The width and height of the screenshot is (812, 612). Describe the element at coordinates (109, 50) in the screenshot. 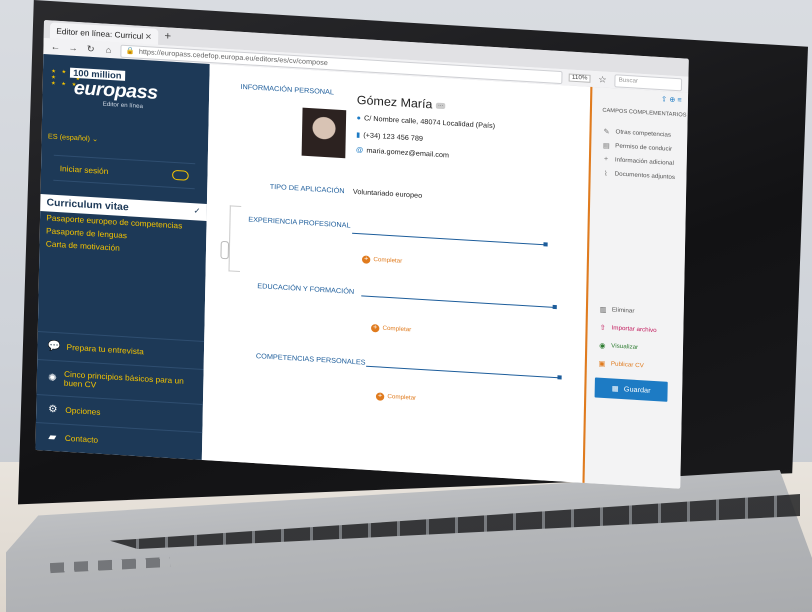

I see `home-icon: ⌂` at that location.